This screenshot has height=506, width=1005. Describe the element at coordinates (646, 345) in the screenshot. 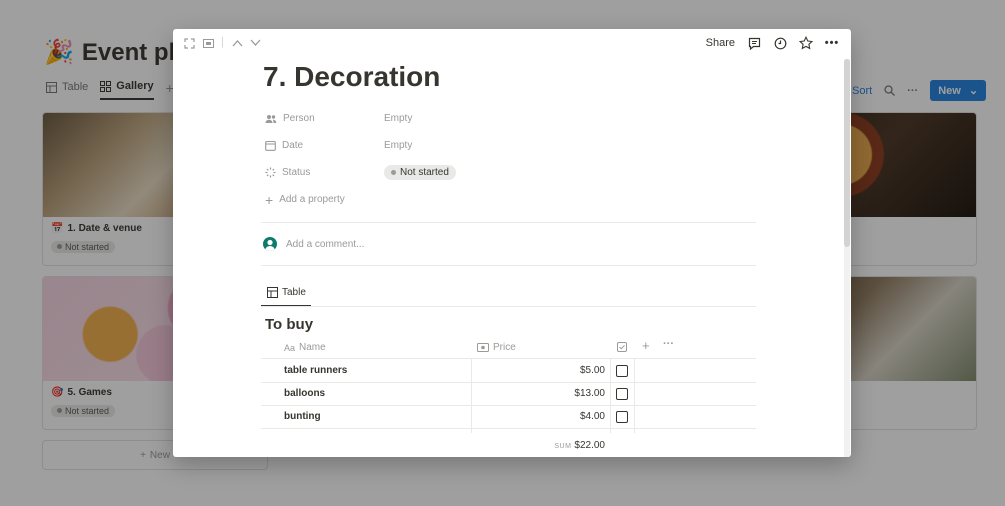

I see `add-column-icon: +` at that location.